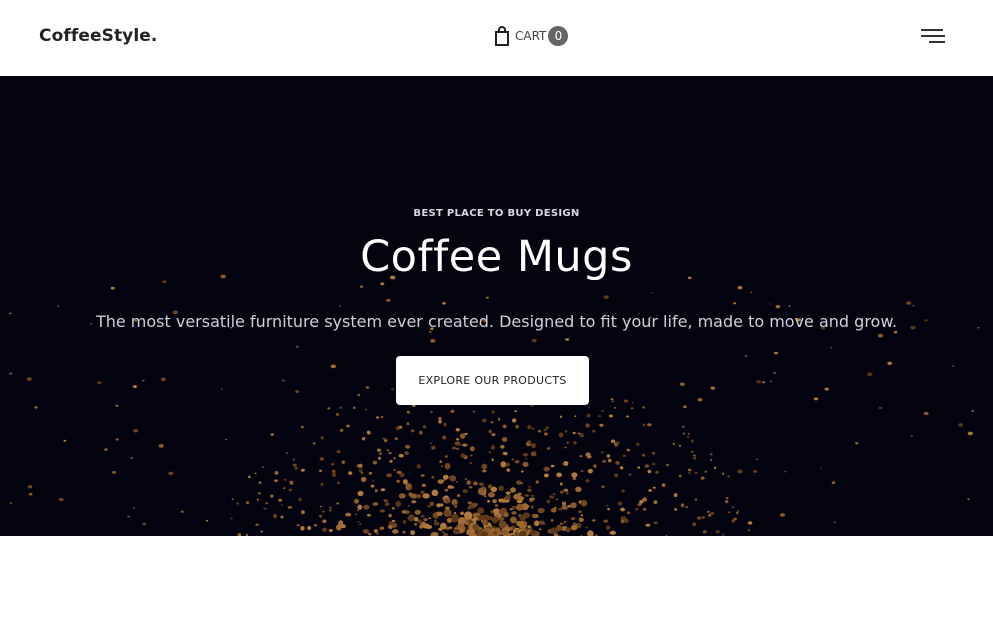 The width and height of the screenshot is (993, 637). What do you see at coordinates (492, 380) in the screenshot?
I see `explore-products-button: EXPLORE OUR PRODUCTS` at bounding box center [492, 380].